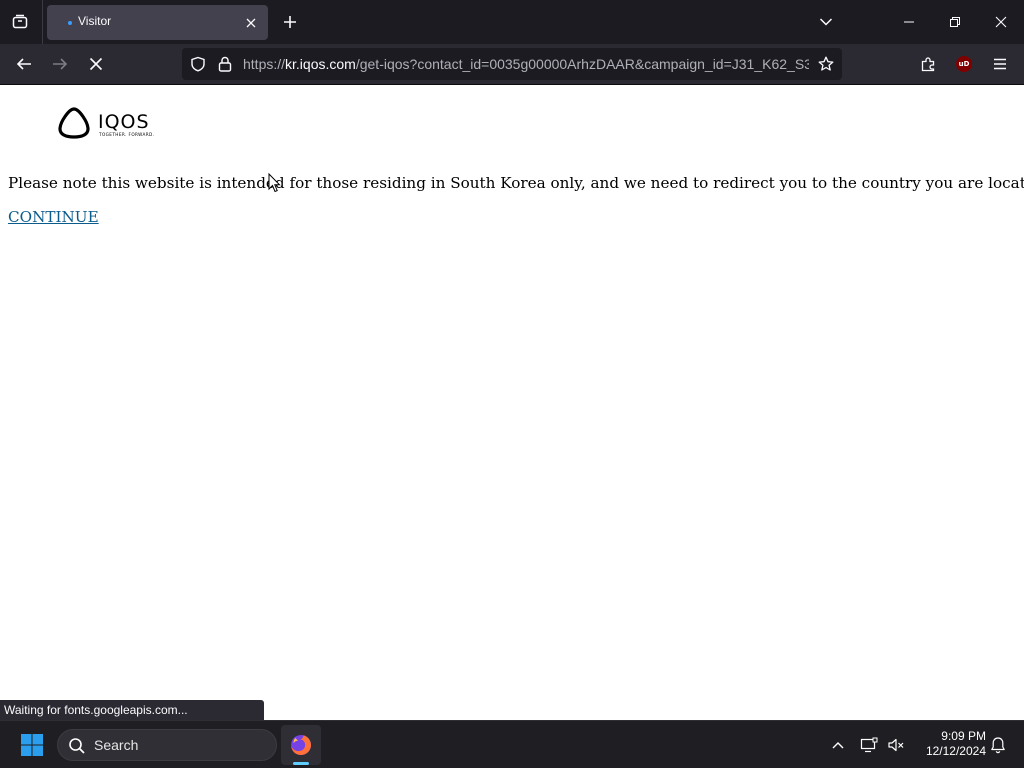 The height and width of the screenshot is (768, 1024). I want to click on volume-tray-button, so click(896, 745).